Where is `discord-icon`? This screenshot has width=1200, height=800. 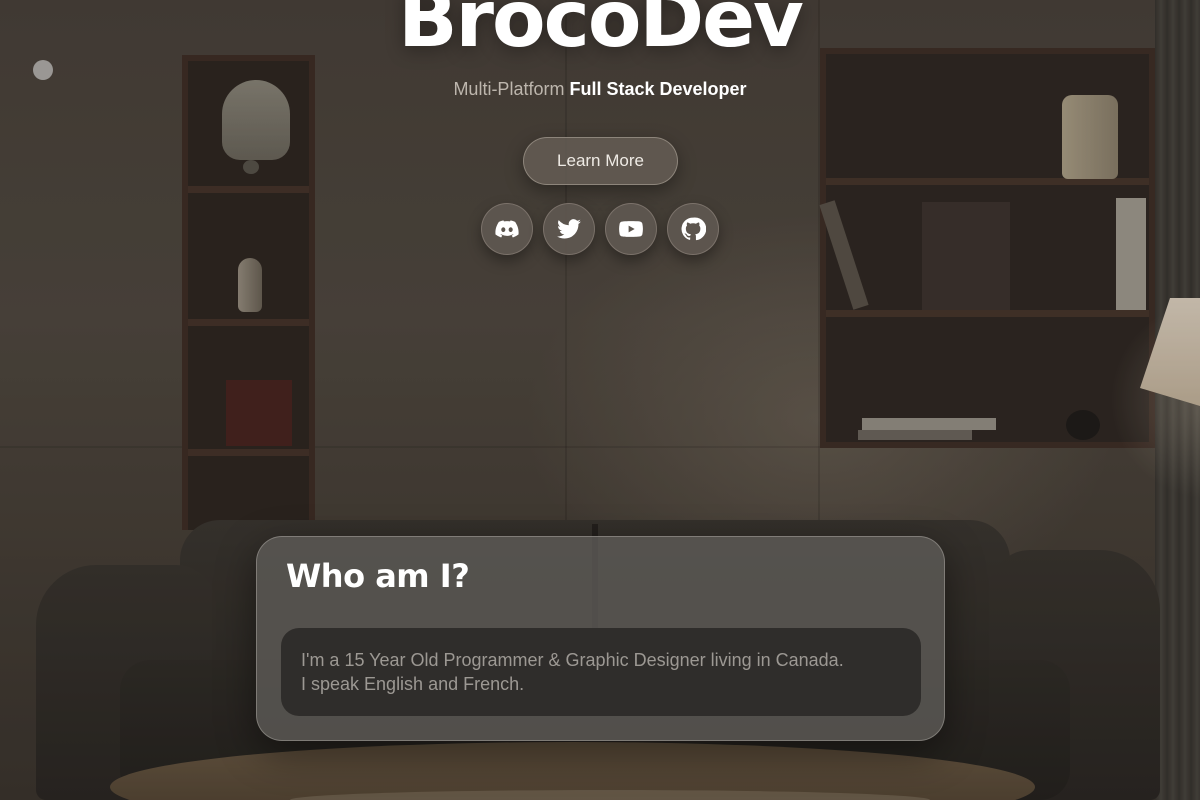
discord-icon is located at coordinates (507, 229).